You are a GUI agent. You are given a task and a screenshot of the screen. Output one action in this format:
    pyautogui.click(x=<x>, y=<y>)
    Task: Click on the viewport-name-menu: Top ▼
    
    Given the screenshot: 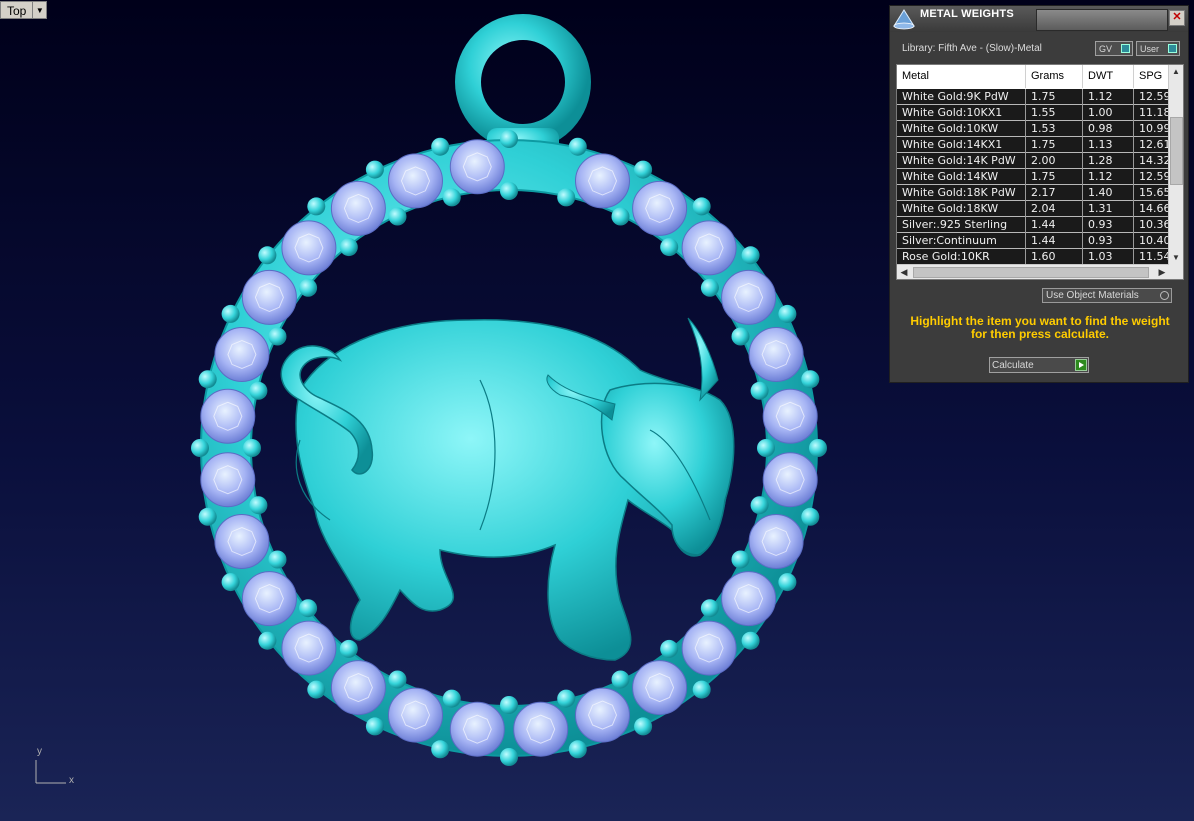 What is the action you would take?
    pyautogui.click(x=24, y=10)
    